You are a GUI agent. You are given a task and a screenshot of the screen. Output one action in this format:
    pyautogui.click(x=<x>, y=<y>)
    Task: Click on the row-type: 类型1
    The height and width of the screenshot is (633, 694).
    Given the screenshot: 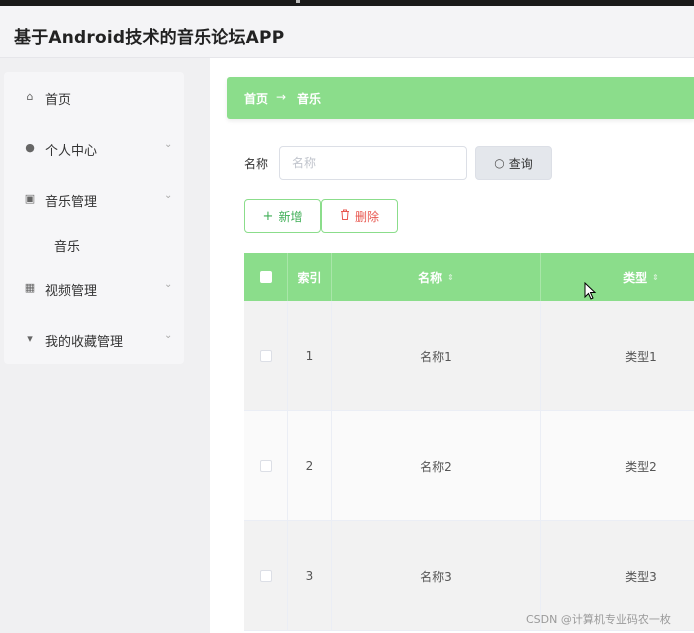 What is the action you would take?
    pyautogui.click(x=641, y=356)
    